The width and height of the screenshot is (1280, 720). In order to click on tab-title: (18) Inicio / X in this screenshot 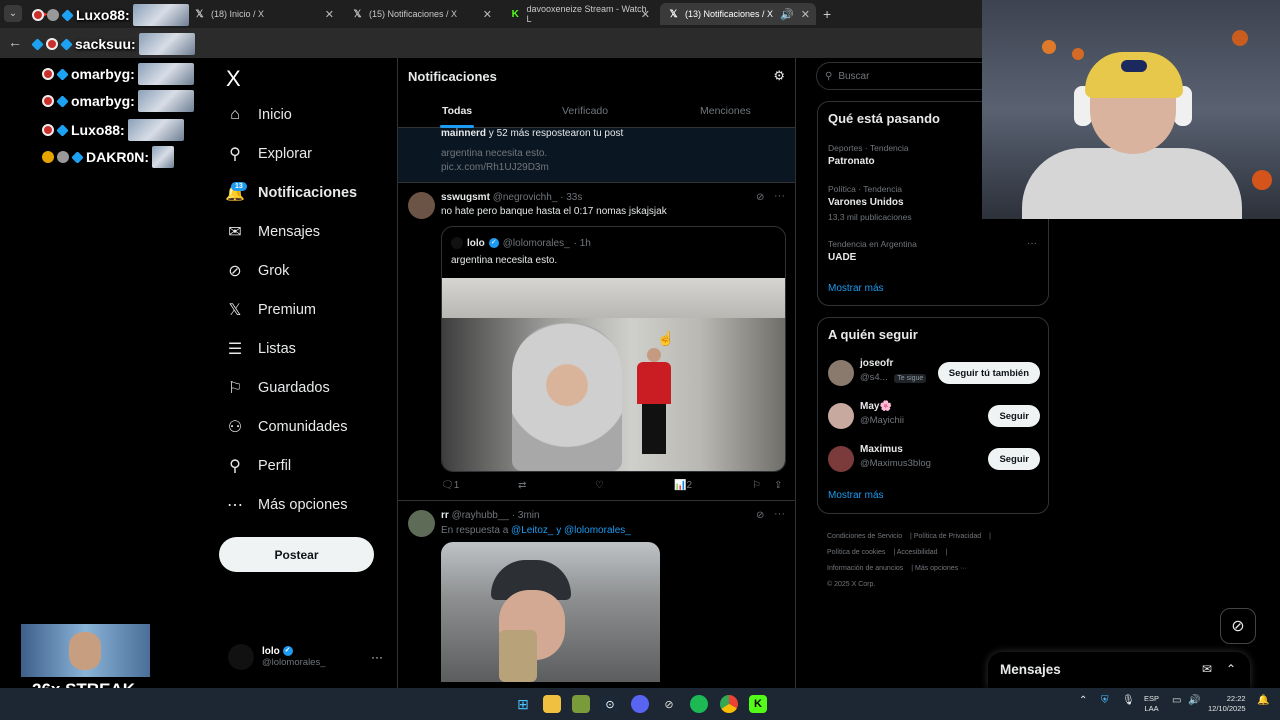, I will do `click(238, 14)`.